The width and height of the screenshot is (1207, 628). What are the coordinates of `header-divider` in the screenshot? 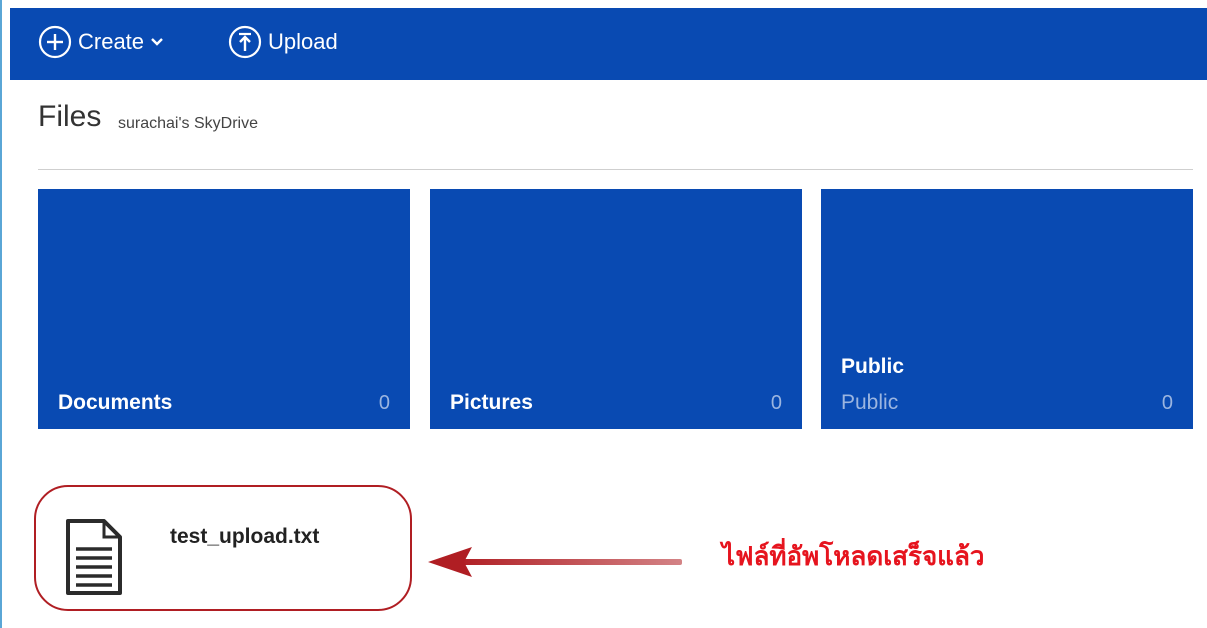 It's located at (615, 169).